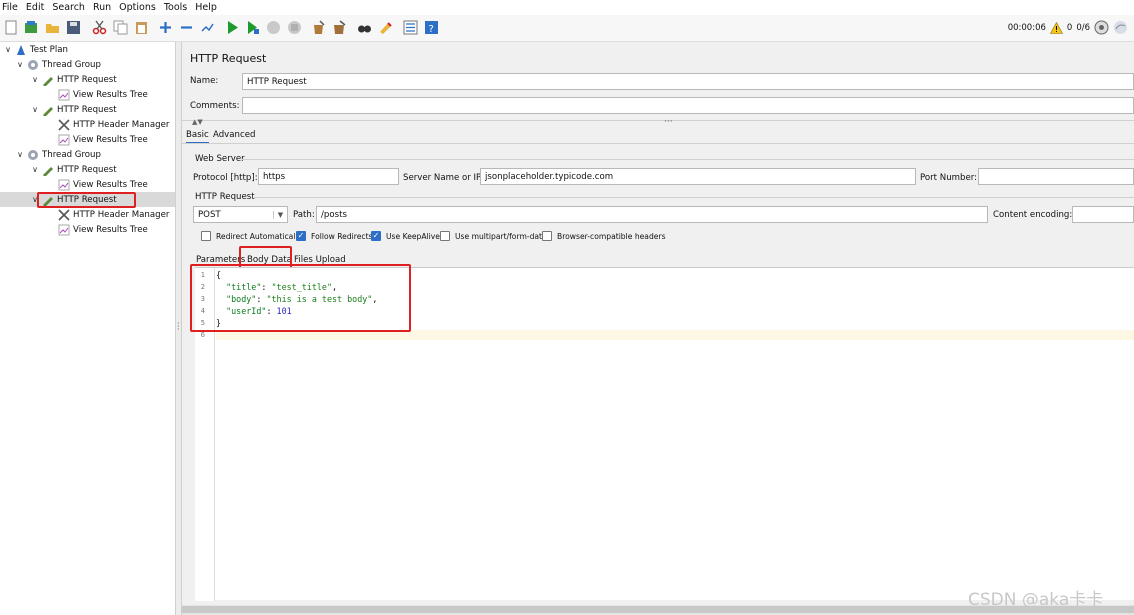 The width and height of the screenshot is (1134, 615). What do you see at coordinates (385, 27) in the screenshot?
I see `reset-search-icon` at bounding box center [385, 27].